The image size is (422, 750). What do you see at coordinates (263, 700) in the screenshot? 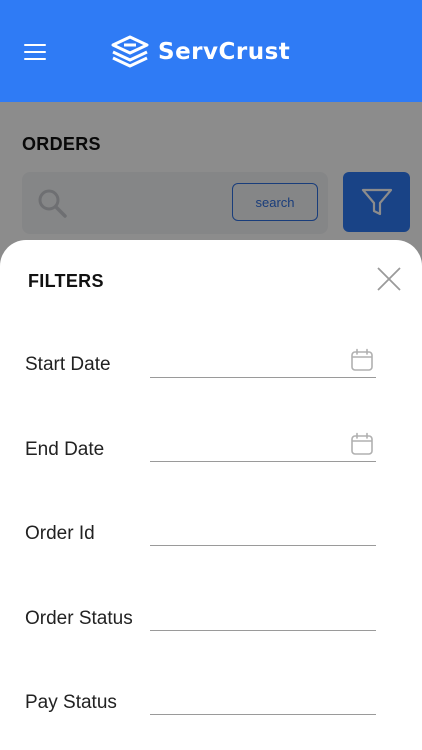
I see `pay-status-field` at bounding box center [263, 700].